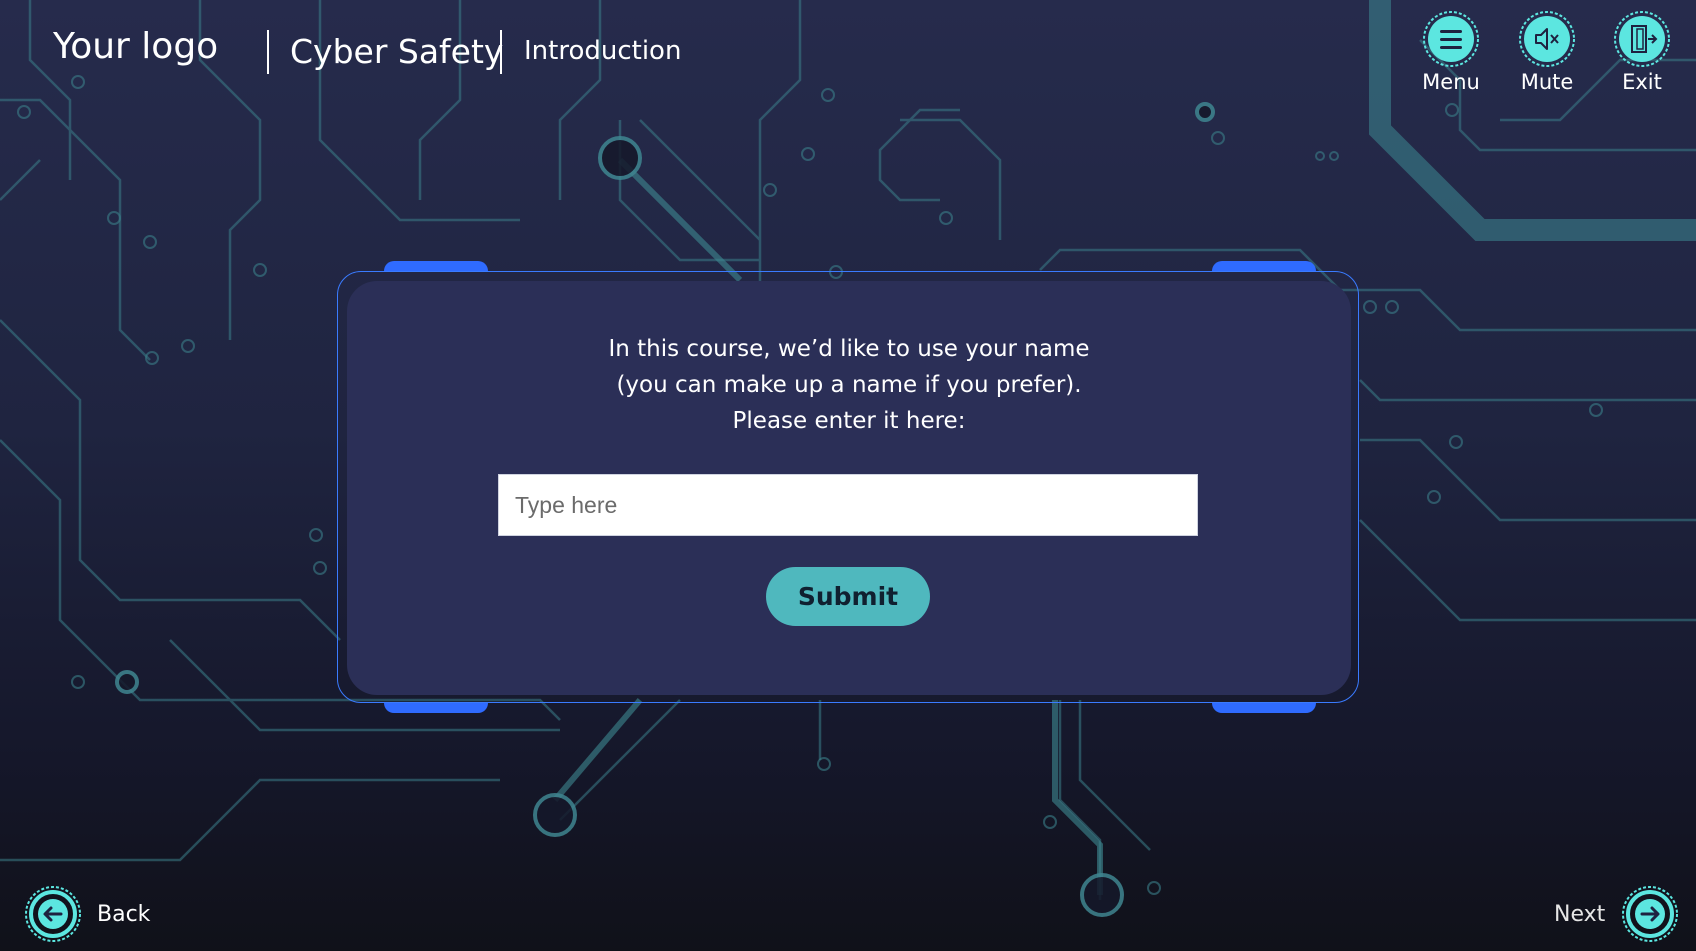 This screenshot has width=1696, height=951. What do you see at coordinates (1642, 82) in the screenshot?
I see `exit-label: Exit` at bounding box center [1642, 82].